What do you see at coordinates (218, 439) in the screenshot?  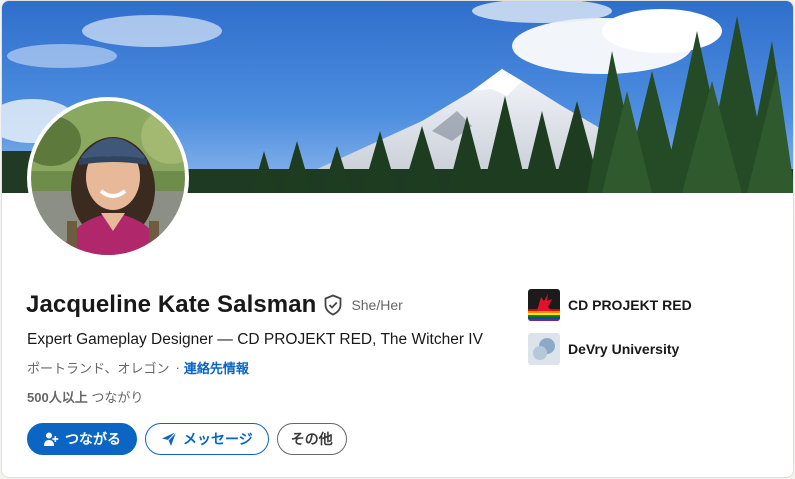 I see `message-button-label: メッセージ` at bounding box center [218, 439].